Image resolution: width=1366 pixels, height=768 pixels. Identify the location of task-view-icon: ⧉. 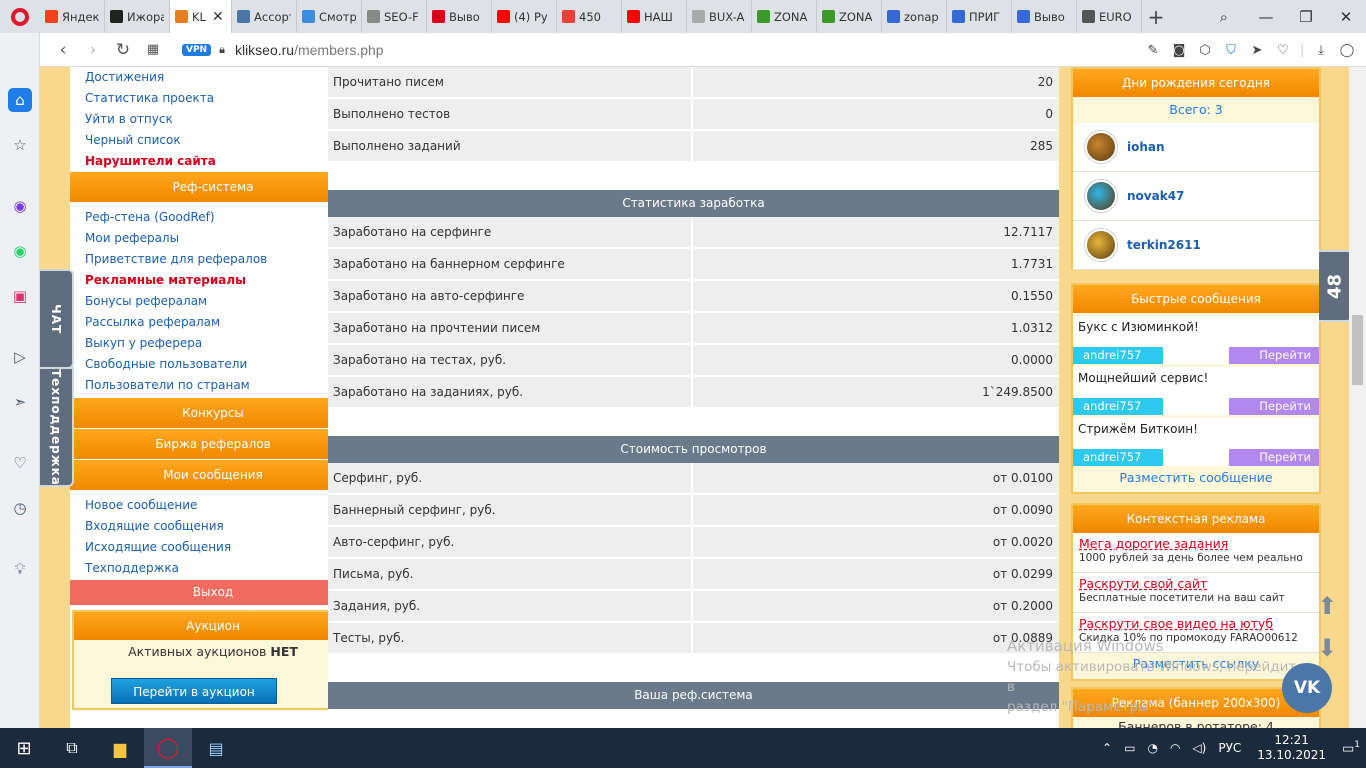
(72, 748).